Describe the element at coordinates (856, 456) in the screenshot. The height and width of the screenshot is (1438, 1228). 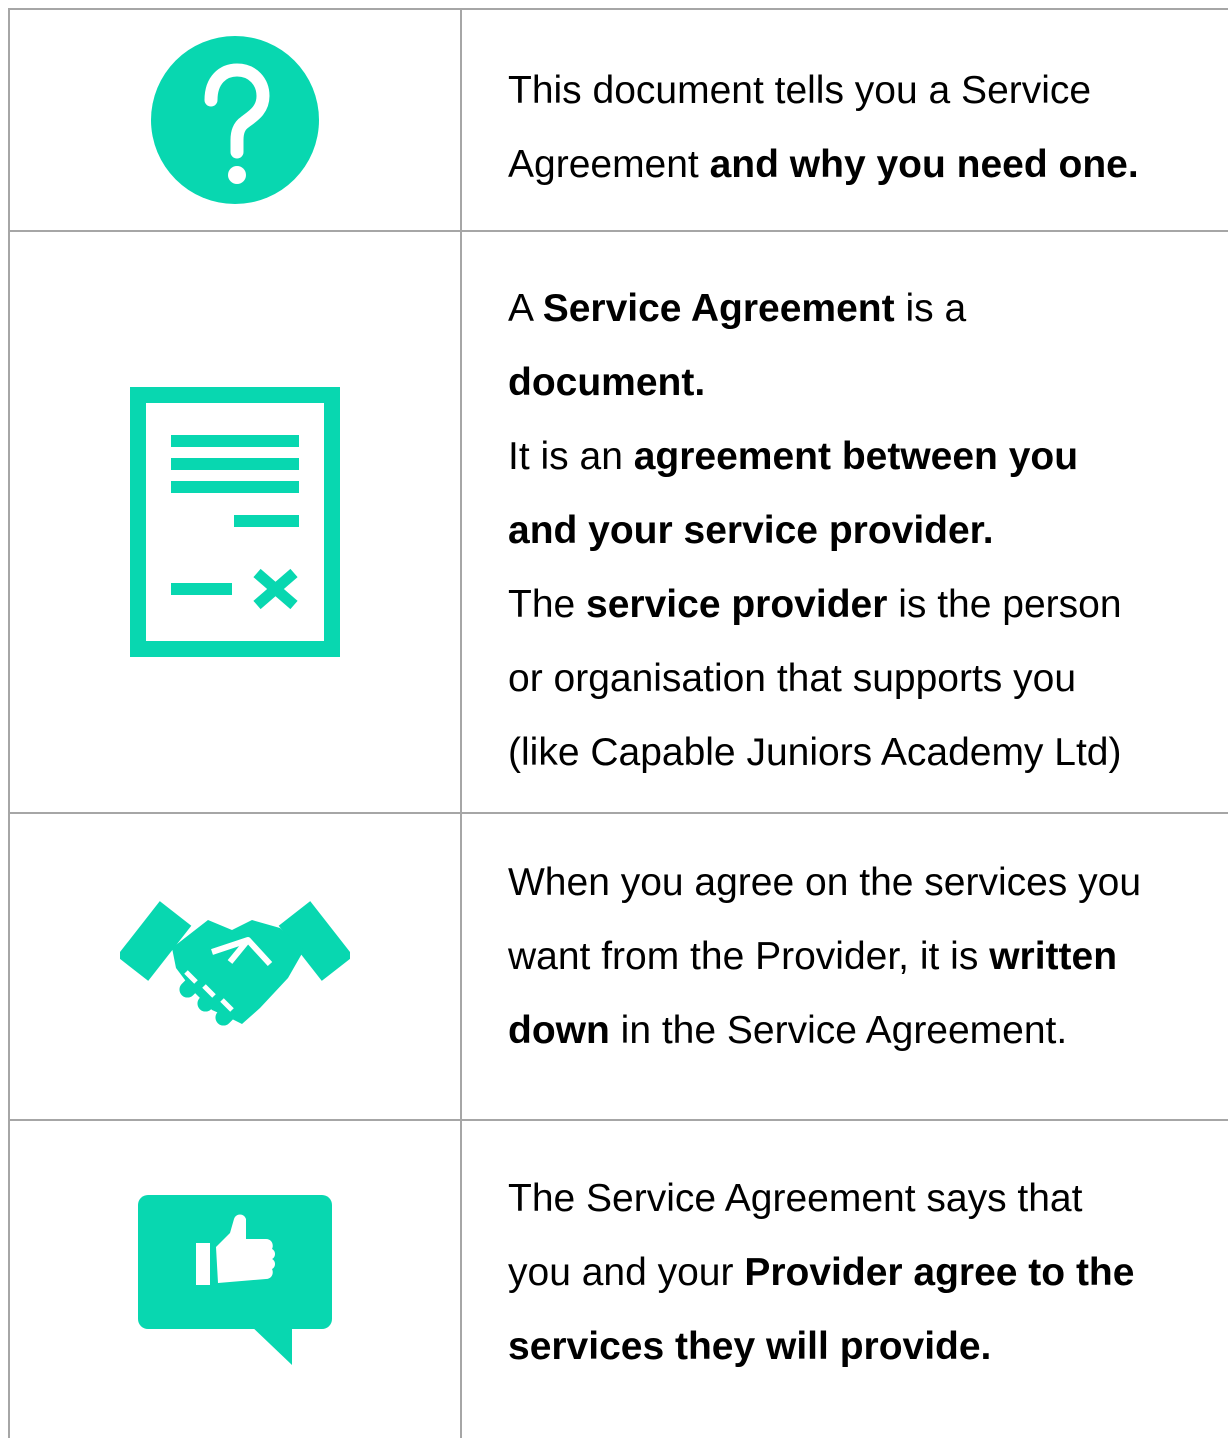
I see `bold-text: agreement between you` at that location.